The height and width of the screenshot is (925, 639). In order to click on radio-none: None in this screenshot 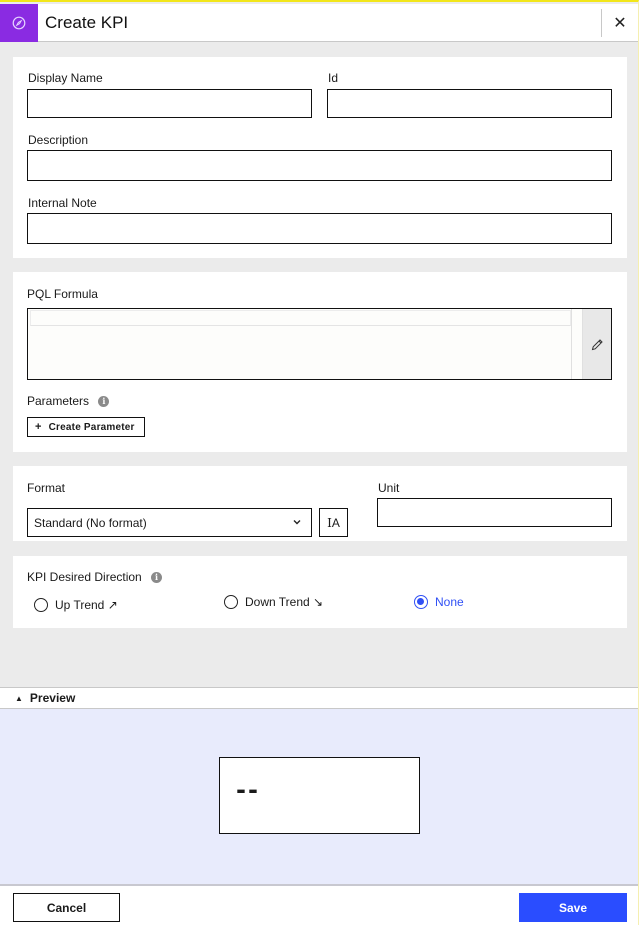, I will do `click(439, 602)`.